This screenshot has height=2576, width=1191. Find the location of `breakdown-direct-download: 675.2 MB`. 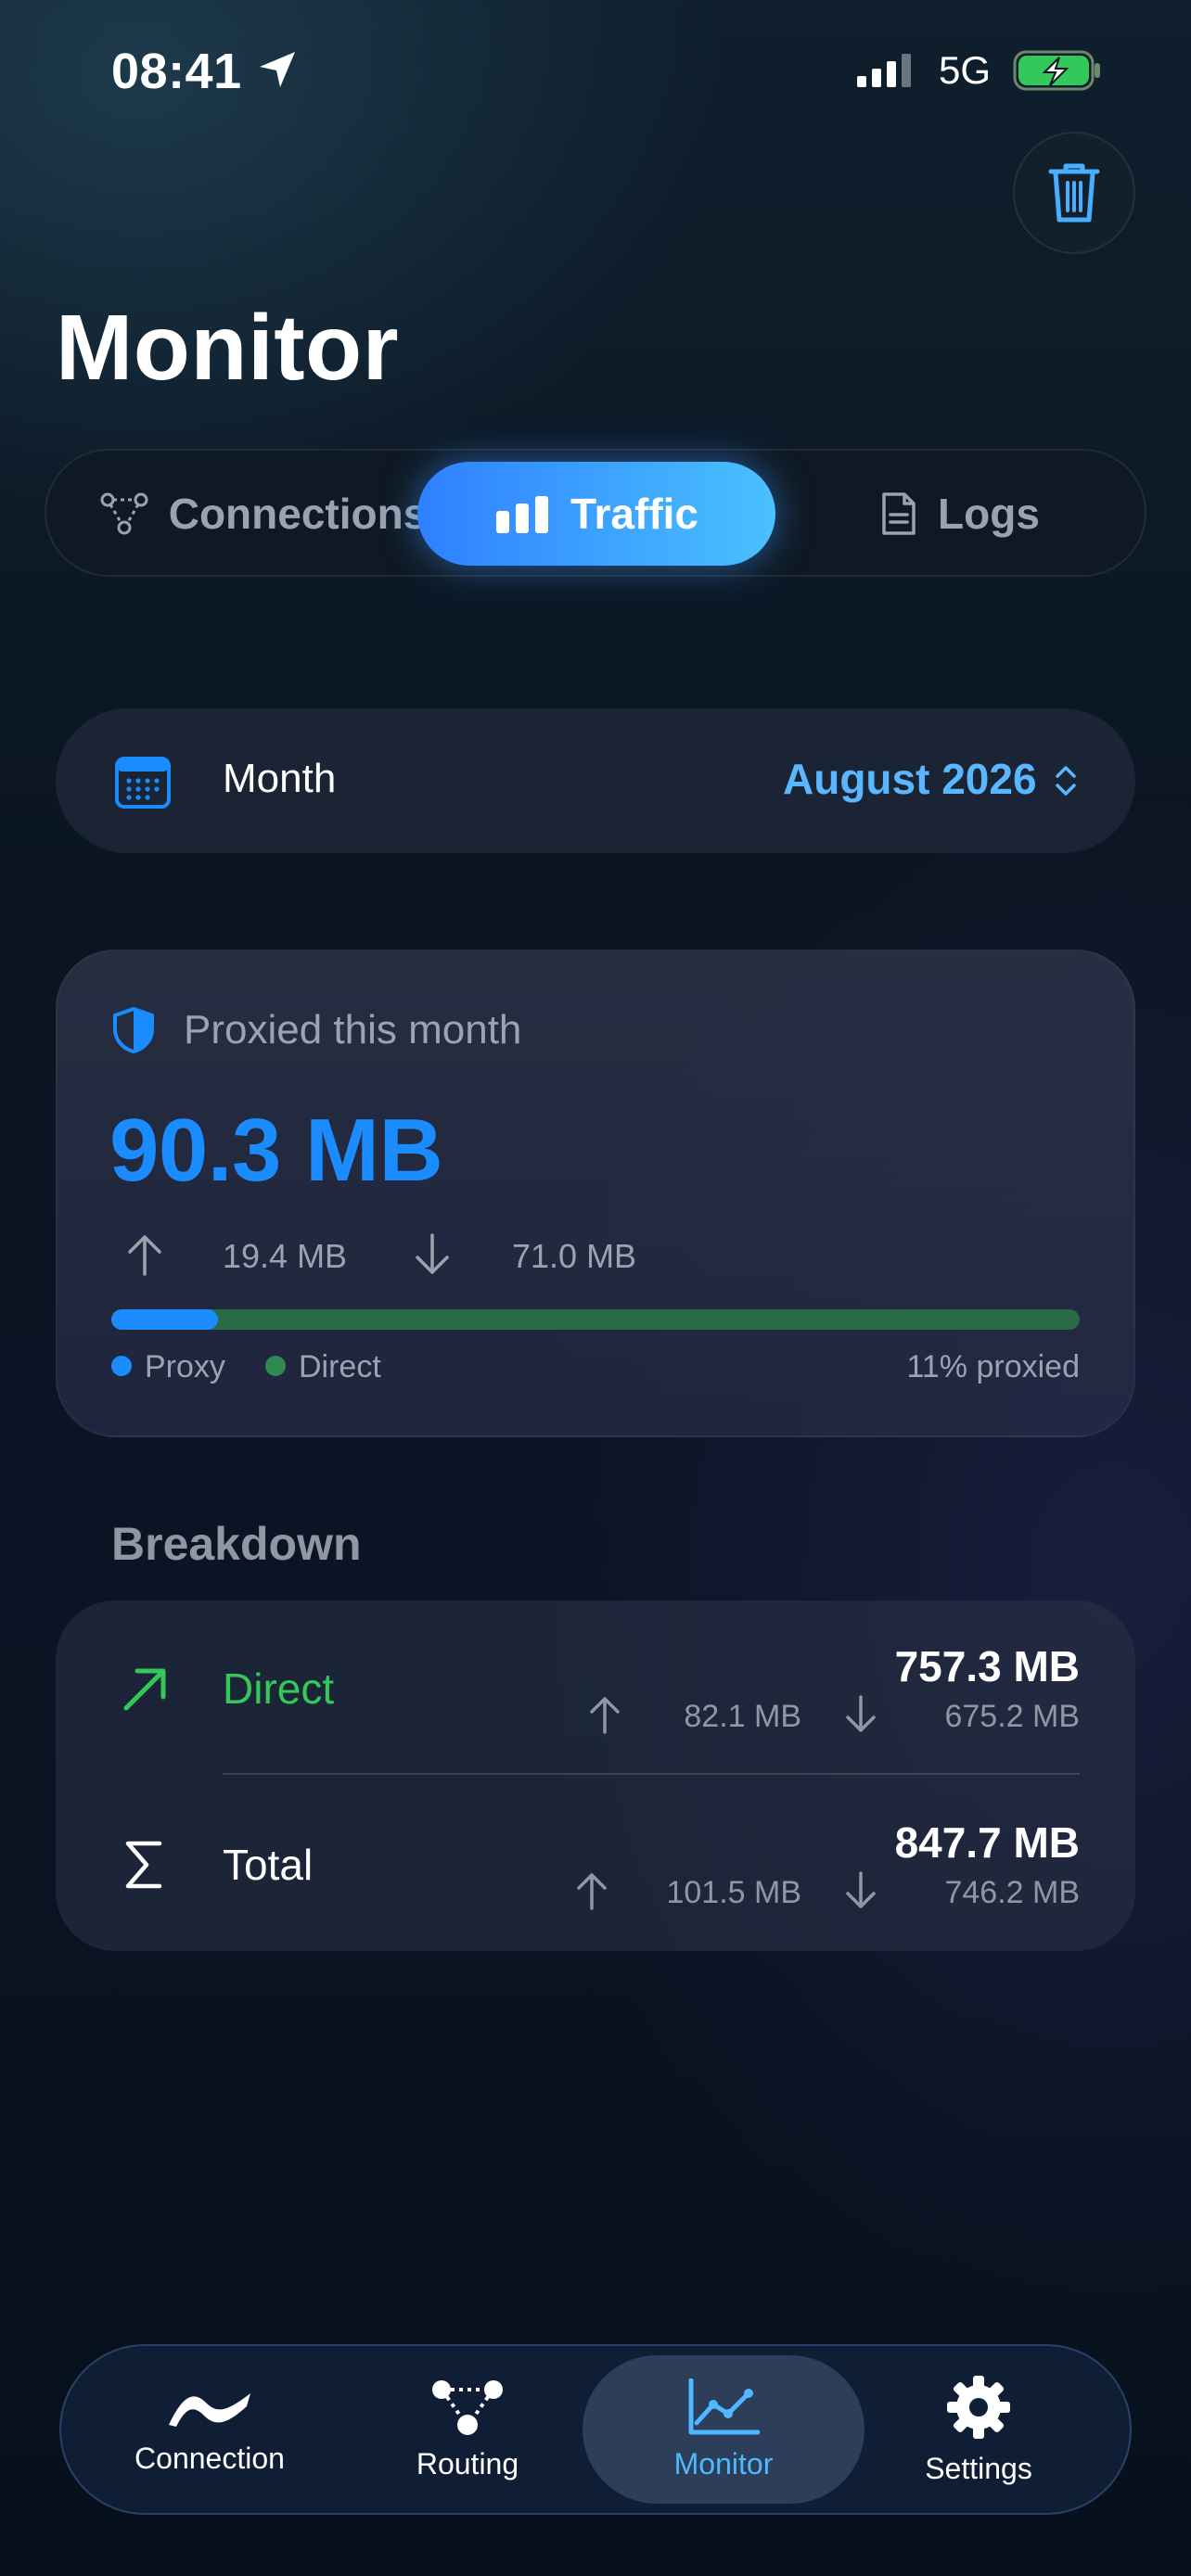

breakdown-direct-download: 675.2 MB is located at coordinates (1012, 1716).